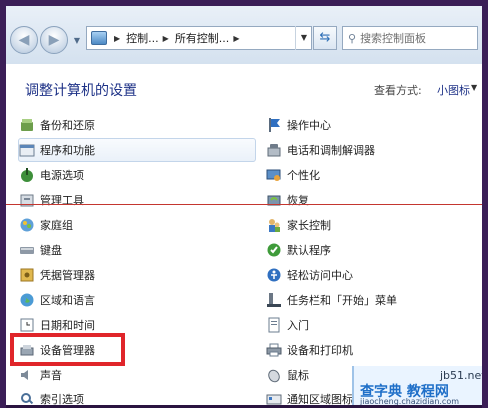 This screenshot has width=488, height=408. Describe the element at coordinates (67, 300) in the screenshot. I see `item-label: 区域和语言` at that location.